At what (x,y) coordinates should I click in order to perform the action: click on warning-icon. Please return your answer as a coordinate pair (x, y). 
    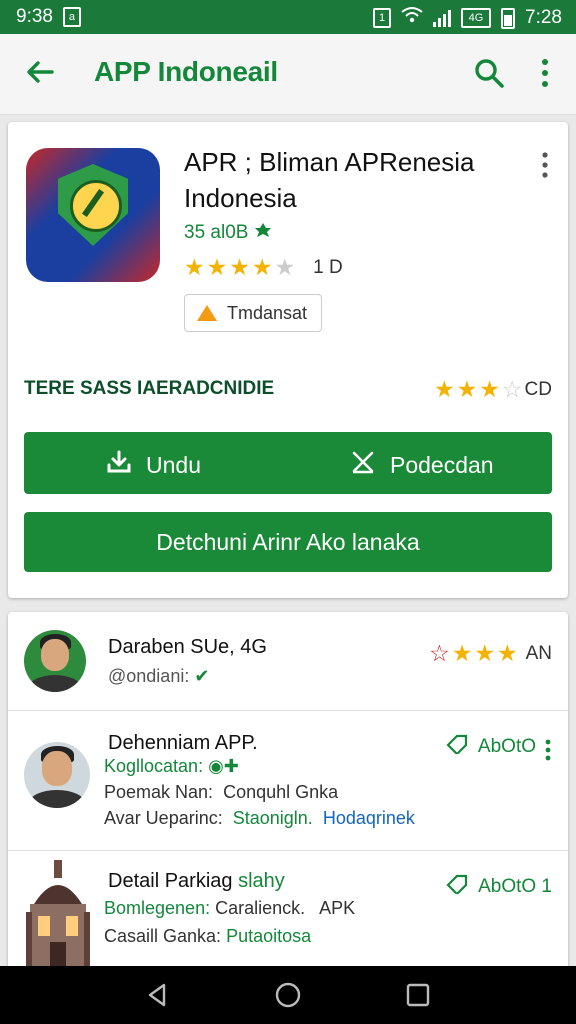
    Looking at the image, I should click on (207, 313).